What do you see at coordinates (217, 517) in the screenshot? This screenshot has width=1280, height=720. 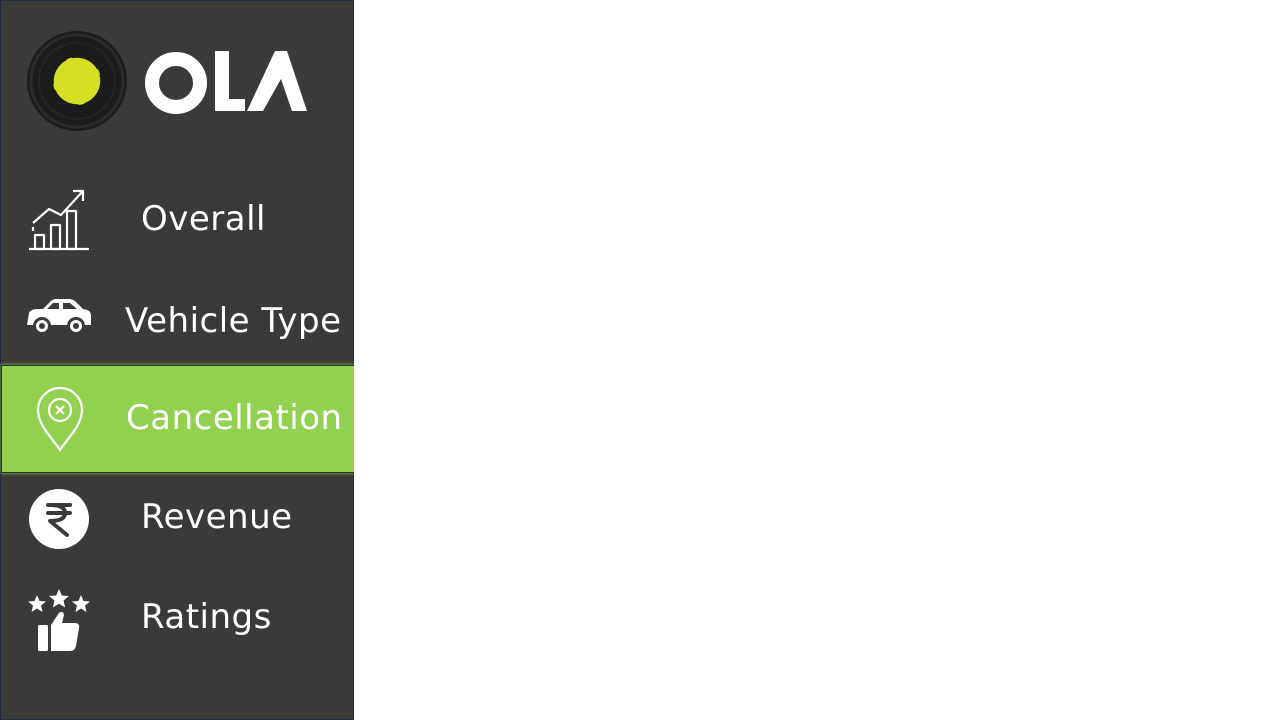 I see `sidebar-item-label: Revenue` at bounding box center [217, 517].